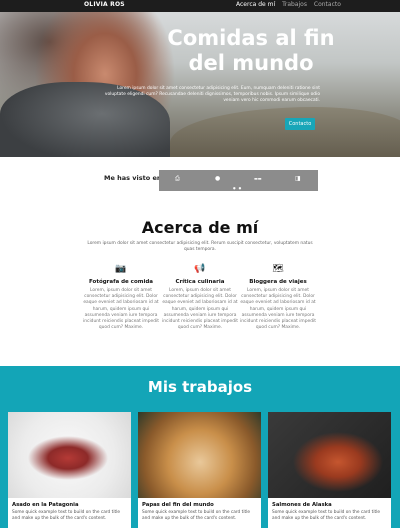 The height and width of the screenshot is (532, 400). I want to click on nav-links: Acerca de mí Trabajos Contacto, so click(291, 4).